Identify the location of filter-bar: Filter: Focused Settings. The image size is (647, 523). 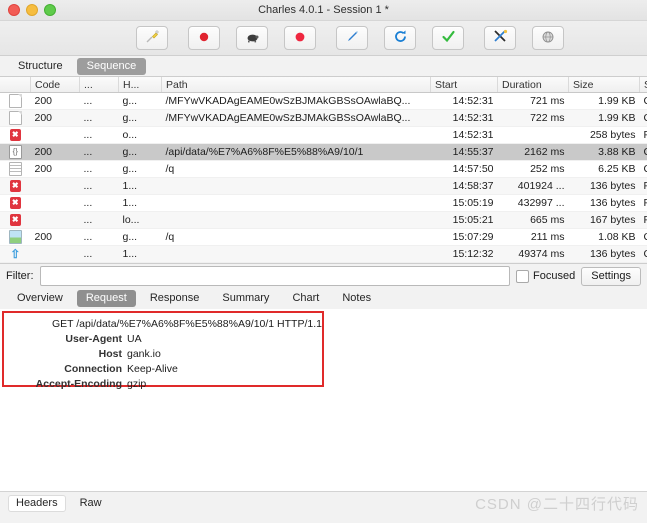
(323, 276).